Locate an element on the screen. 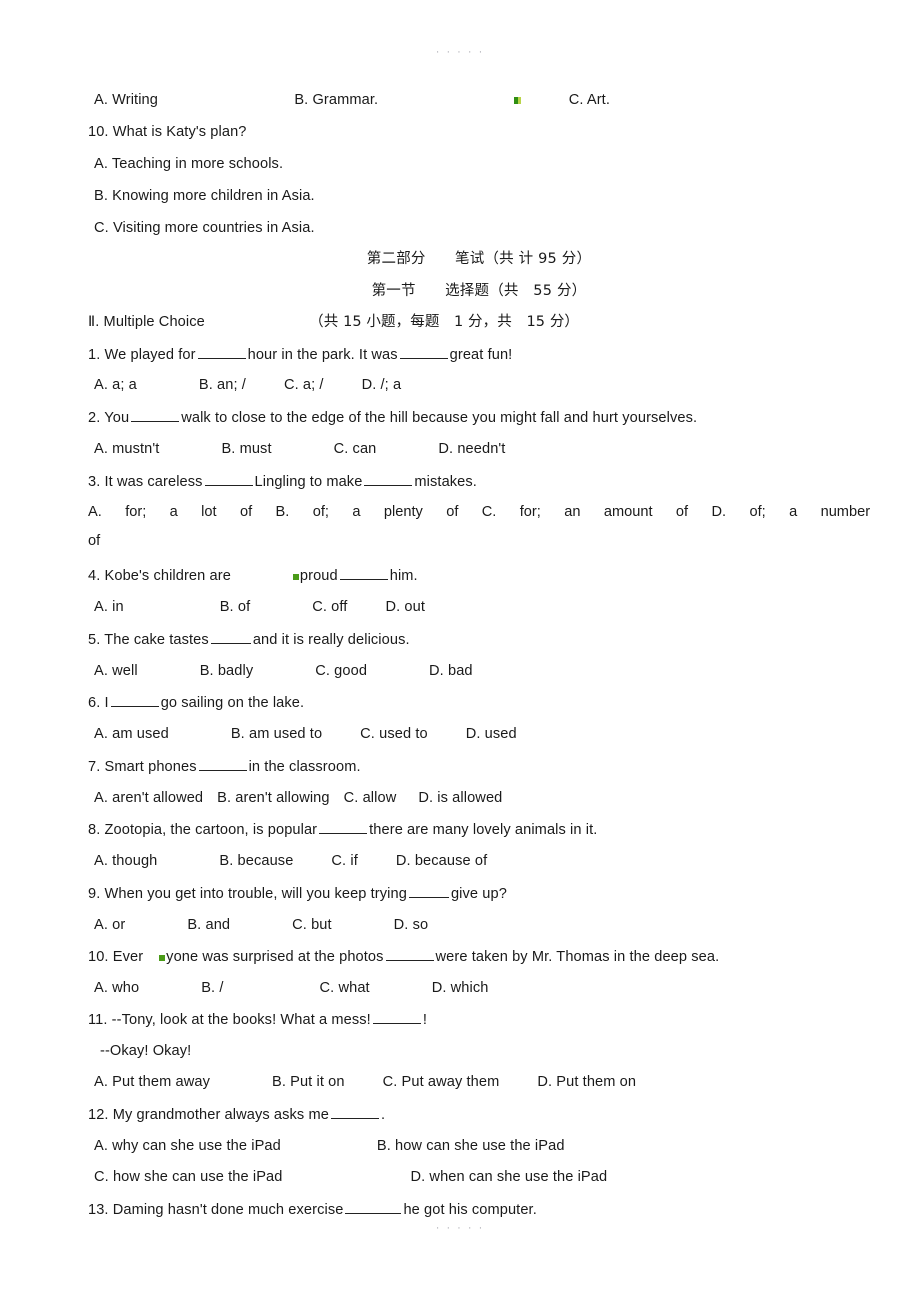  option-b: B. because is located at coordinates (256, 861).